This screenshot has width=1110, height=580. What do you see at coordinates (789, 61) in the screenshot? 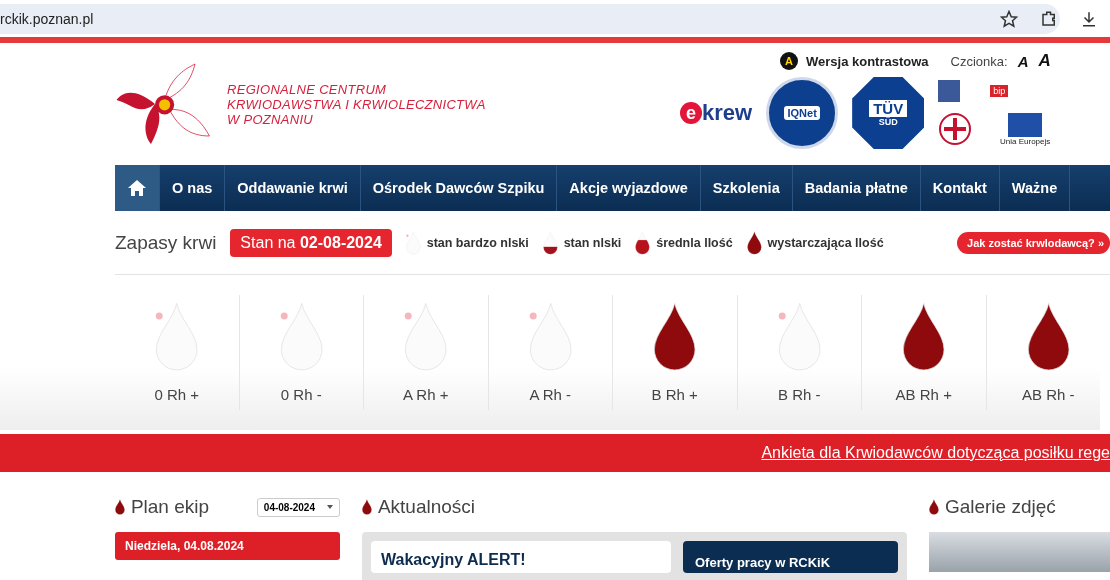
I see `contrast-badge: A` at bounding box center [789, 61].